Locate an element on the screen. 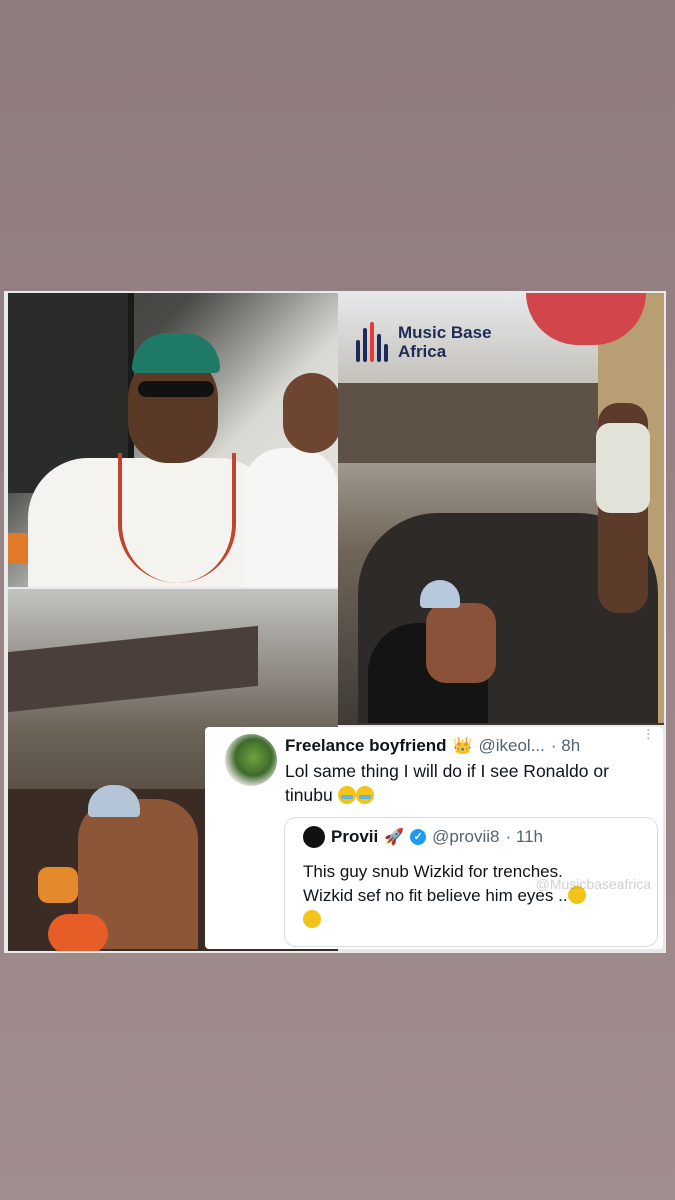  quoted-author-handle: @provii8 is located at coordinates (465, 837).